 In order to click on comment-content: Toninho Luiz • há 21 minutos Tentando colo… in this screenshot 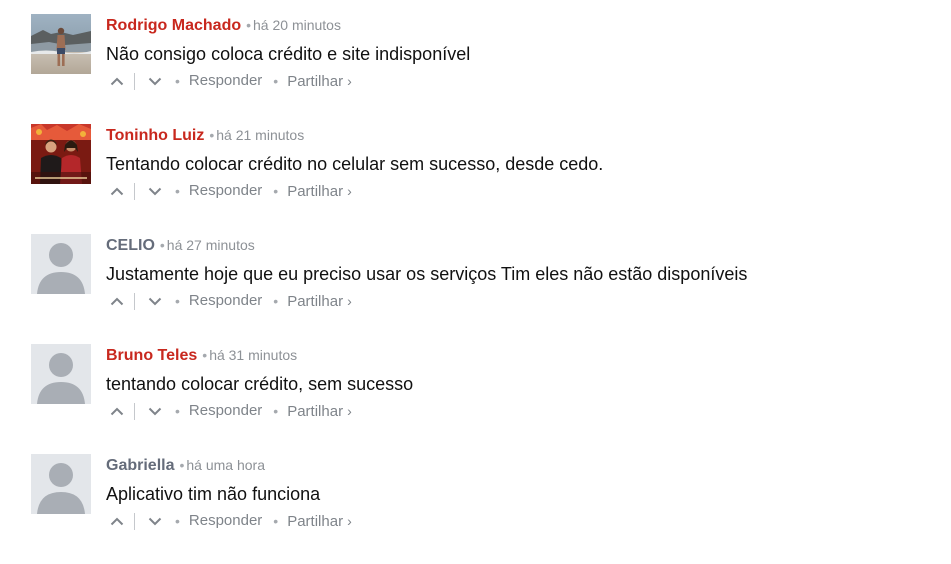, I will do `click(518, 163)`.